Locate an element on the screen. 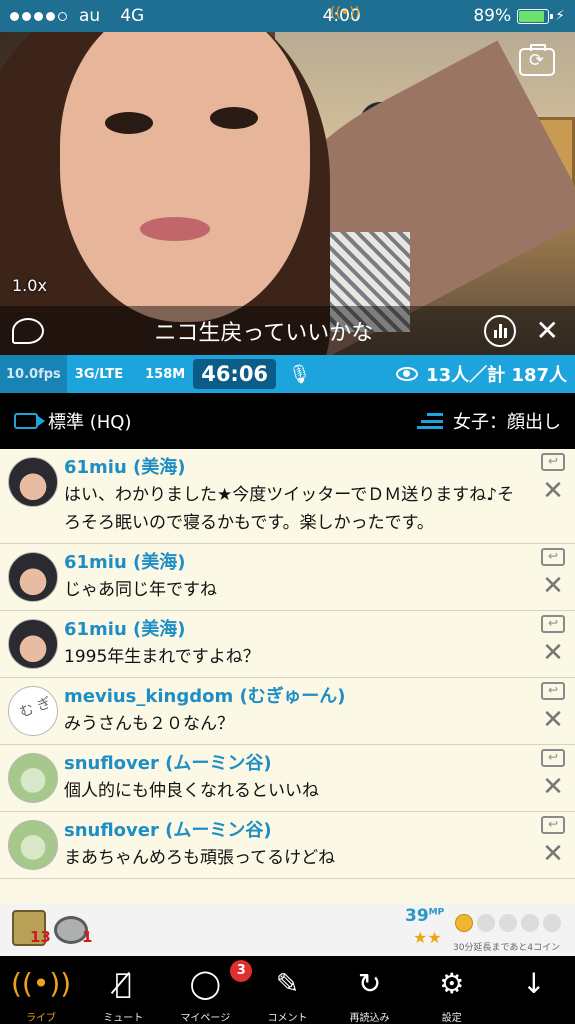  switch-camera-icon is located at coordinates (537, 60).